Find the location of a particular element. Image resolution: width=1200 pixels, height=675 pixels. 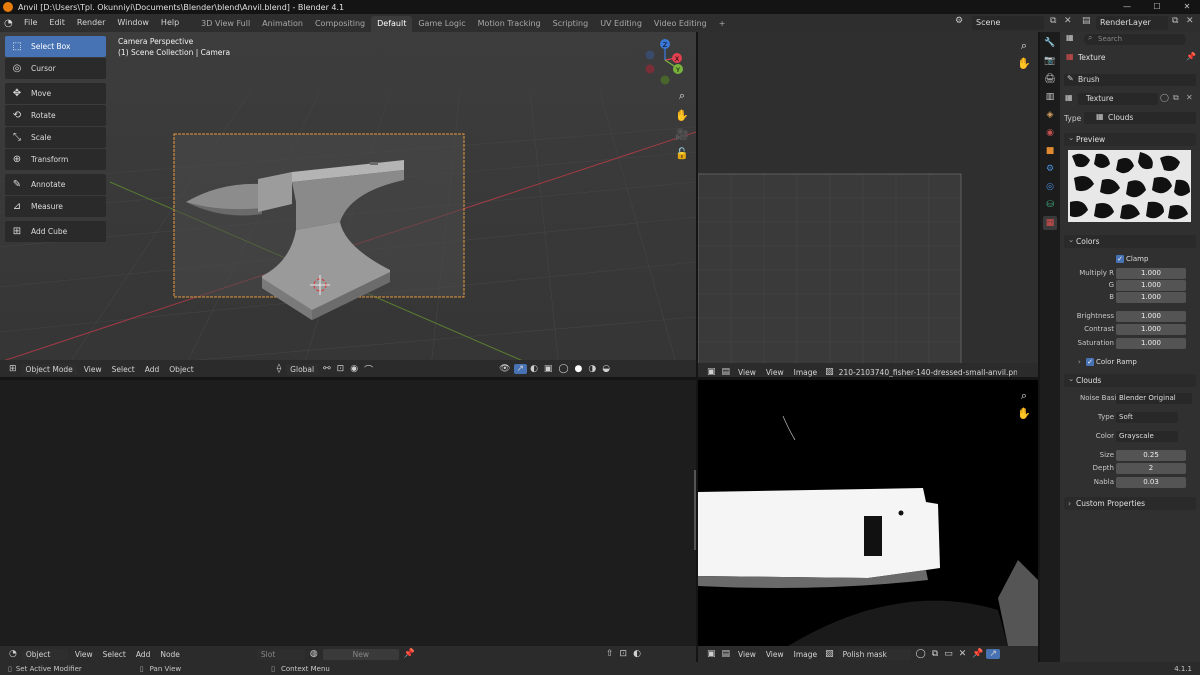

nabla-field: 0.03 is located at coordinates (1151, 482).